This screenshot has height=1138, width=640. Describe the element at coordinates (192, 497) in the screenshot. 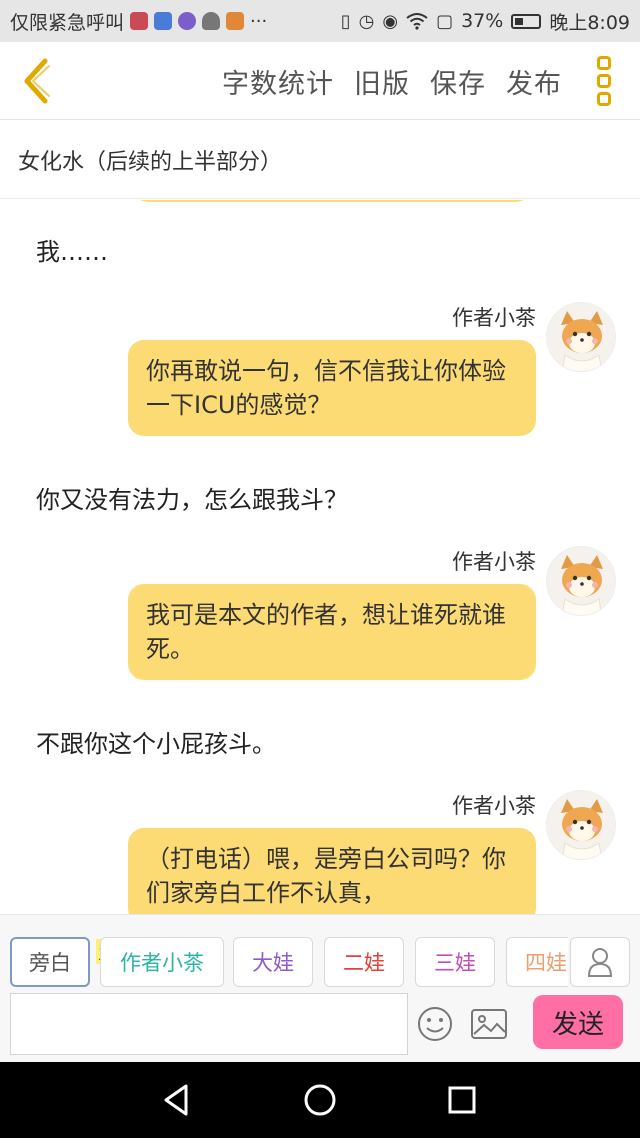

I see `narration-line: 你又没有法力，怎么跟我斗？` at that location.